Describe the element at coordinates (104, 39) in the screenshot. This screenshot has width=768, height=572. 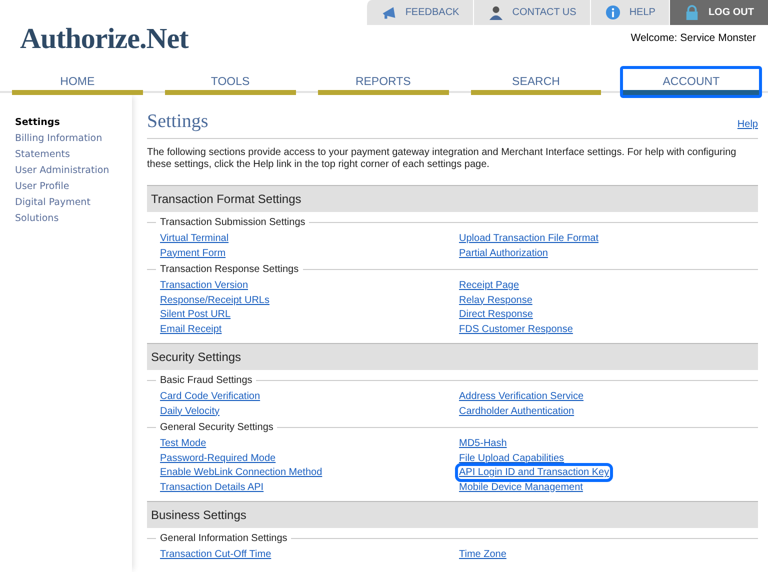
I see `logo: Authorize.Net` at that location.